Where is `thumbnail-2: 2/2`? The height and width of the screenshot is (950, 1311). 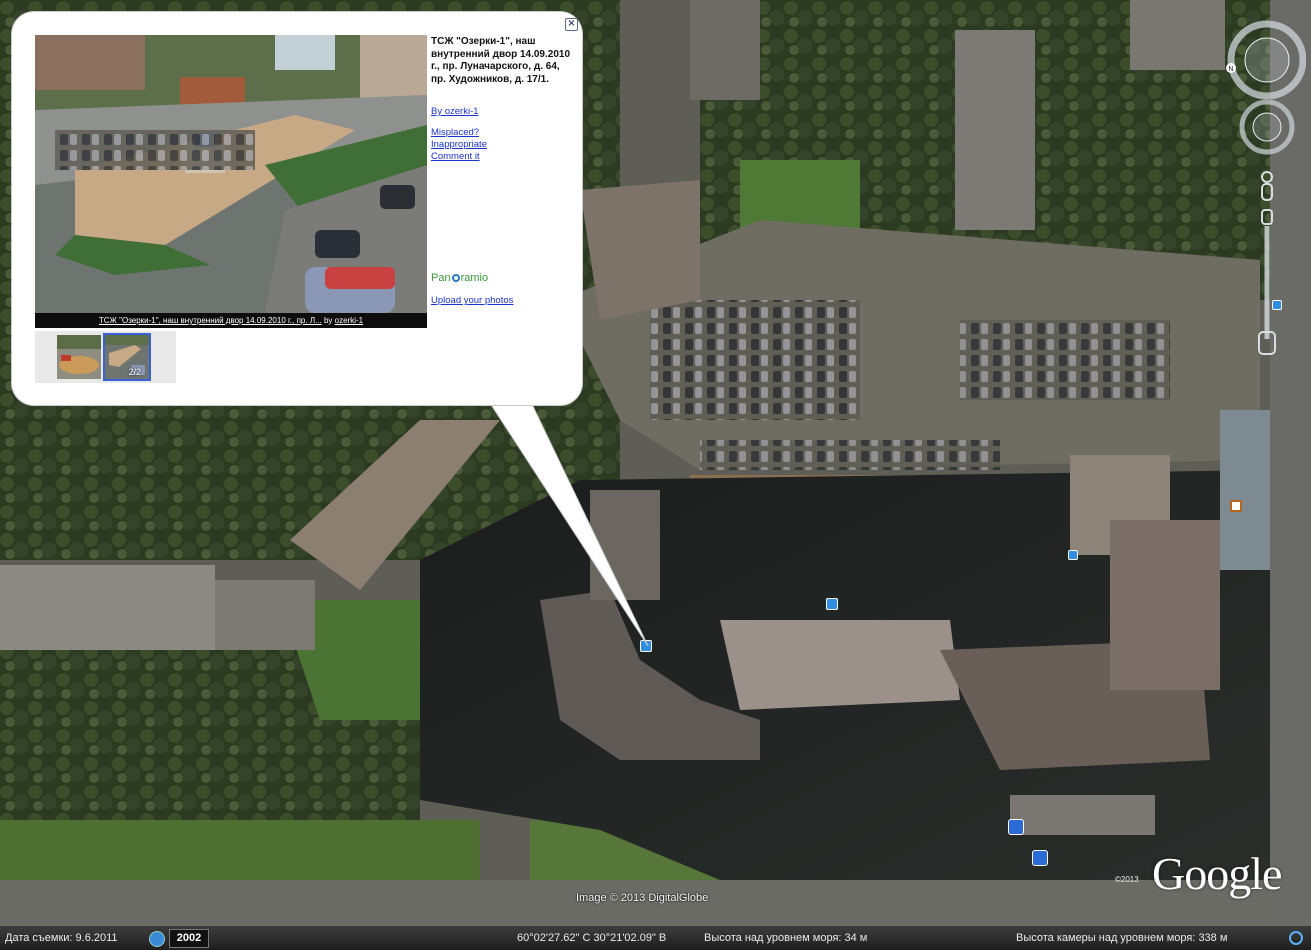
thumbnail-2: 2/2 is located at coordinates (127, 357).